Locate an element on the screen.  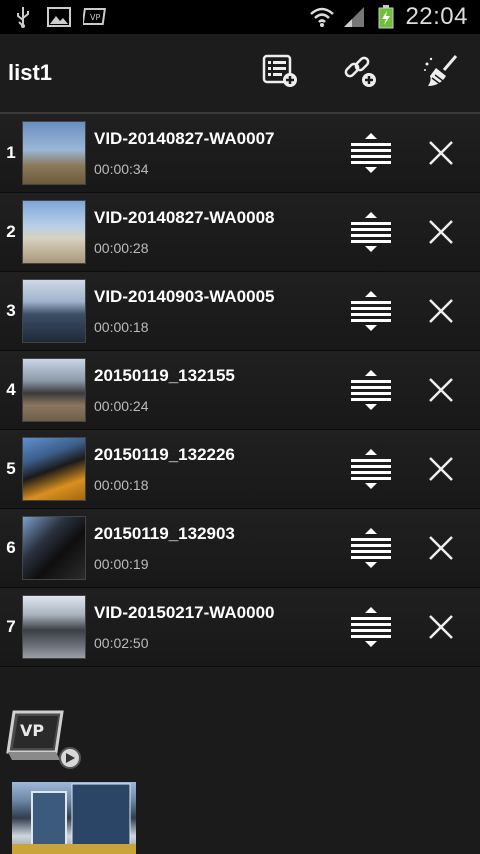
clock: 22:04 is located at coordinates (436, 16).